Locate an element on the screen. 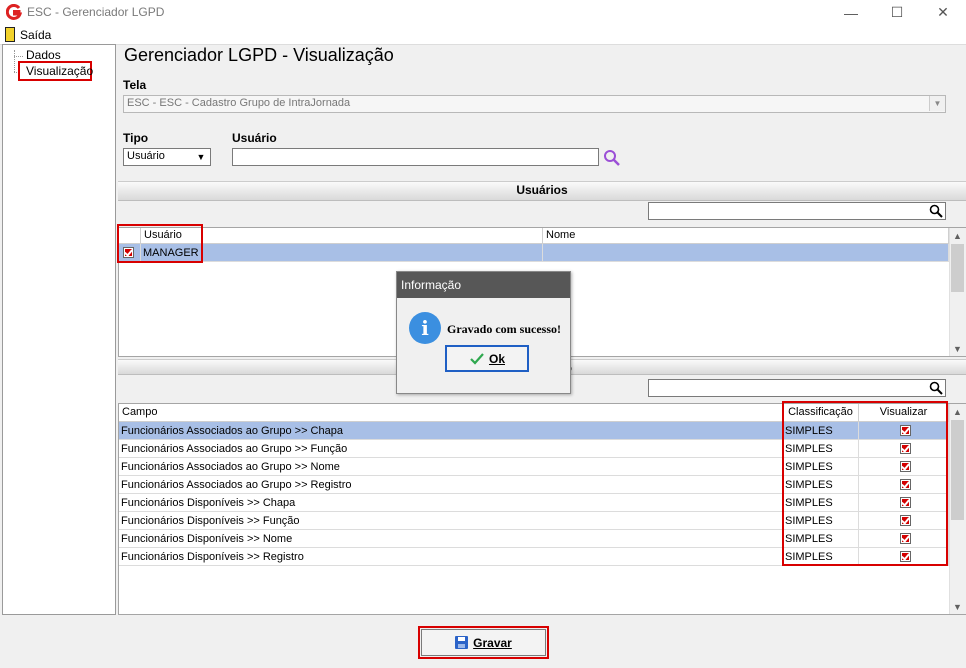 The image size is (966, 668). tree-item-visualizacao: Visualização is located at coordinates (59, 71).